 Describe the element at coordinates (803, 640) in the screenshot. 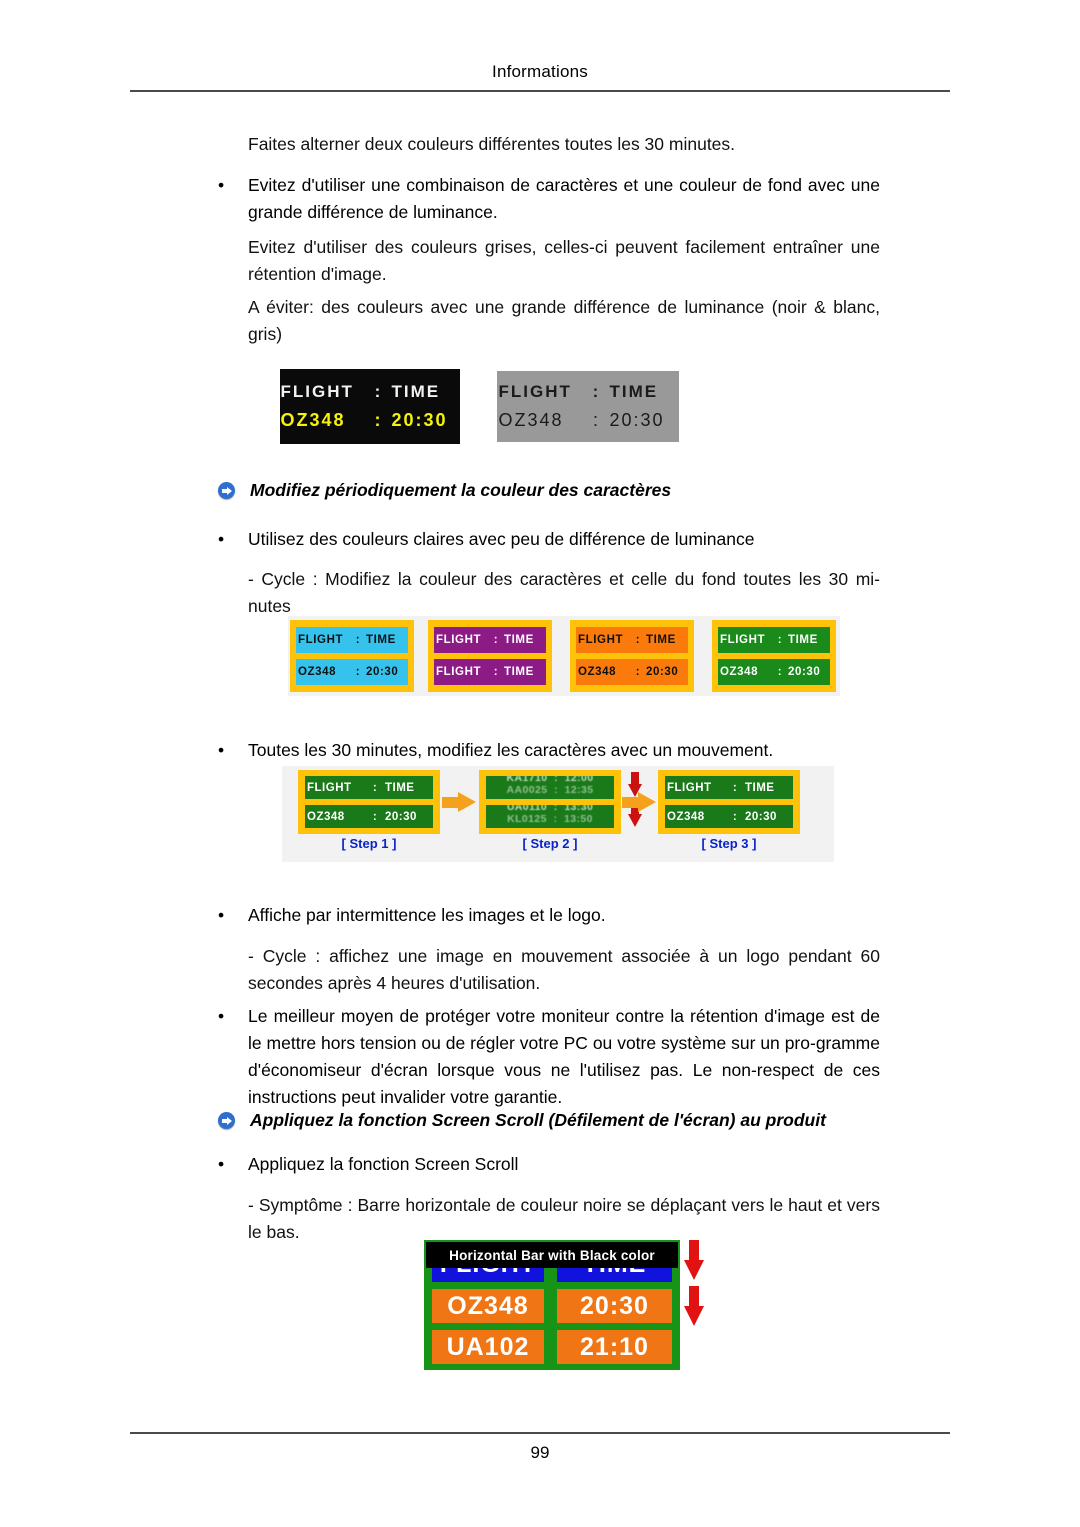

I see `green-line1-b: TIME` at that location.